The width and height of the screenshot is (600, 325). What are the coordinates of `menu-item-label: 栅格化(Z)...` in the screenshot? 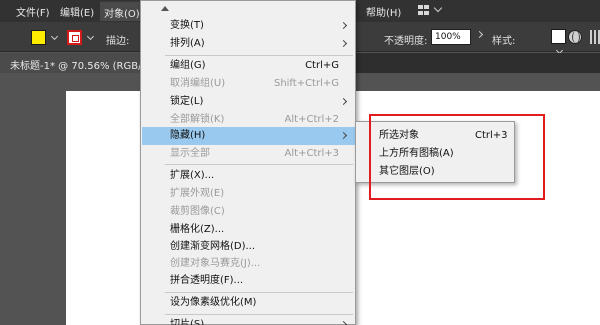 It's located at (197, 229).